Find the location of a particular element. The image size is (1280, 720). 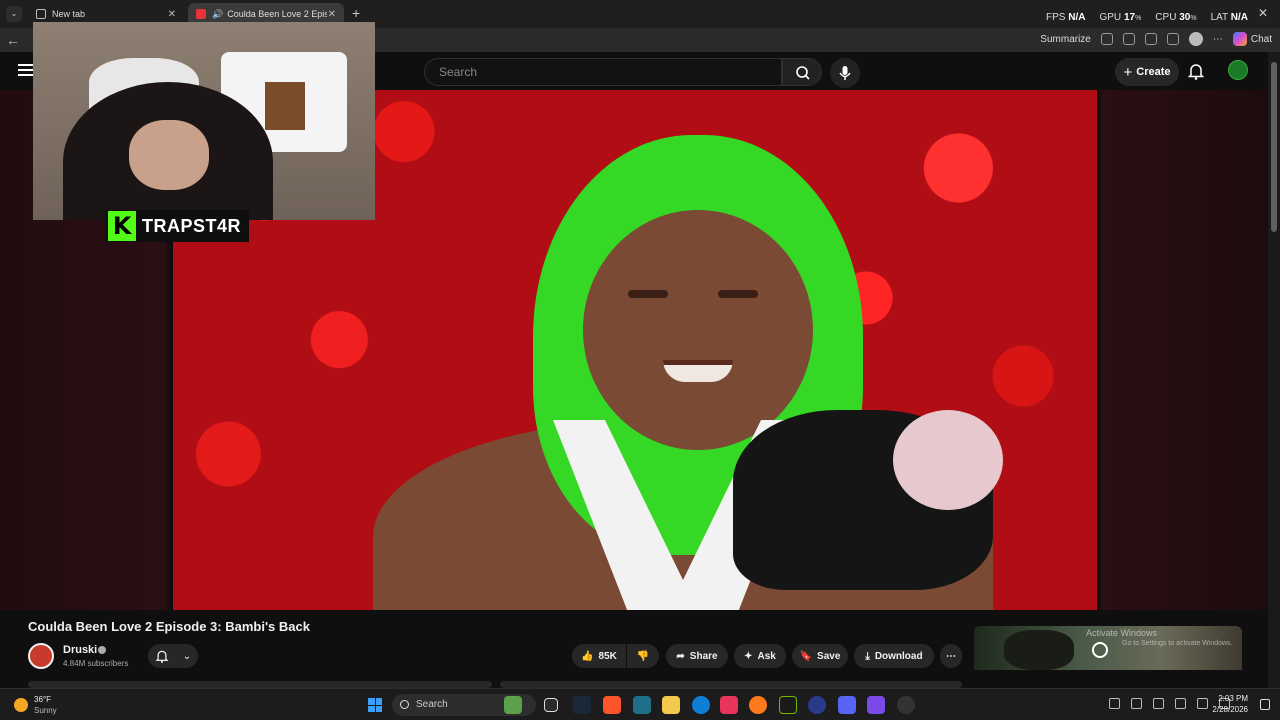

clock-time: 2:03 PM is located at coordinates (1233, 698).